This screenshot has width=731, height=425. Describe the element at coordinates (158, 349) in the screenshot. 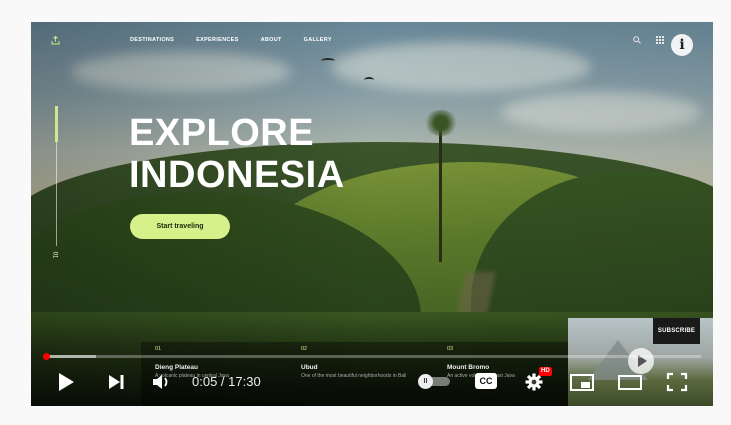

I see `card-number: 01` at that location.